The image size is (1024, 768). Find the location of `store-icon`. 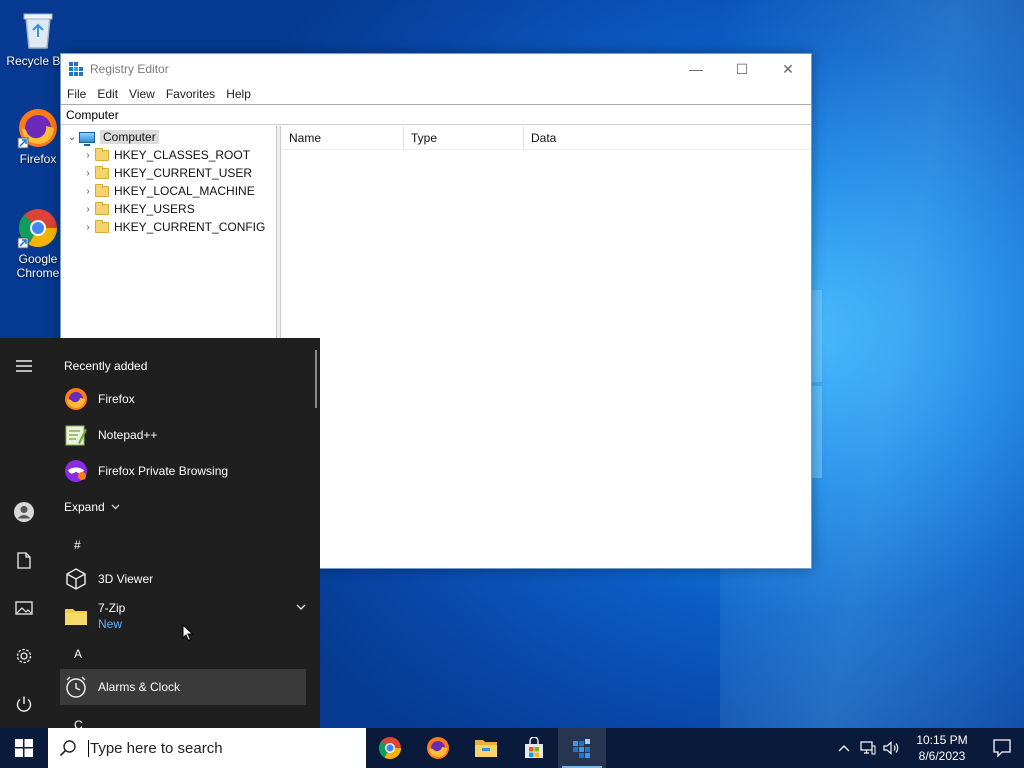

store-icon is located at coordinates (534, 747).